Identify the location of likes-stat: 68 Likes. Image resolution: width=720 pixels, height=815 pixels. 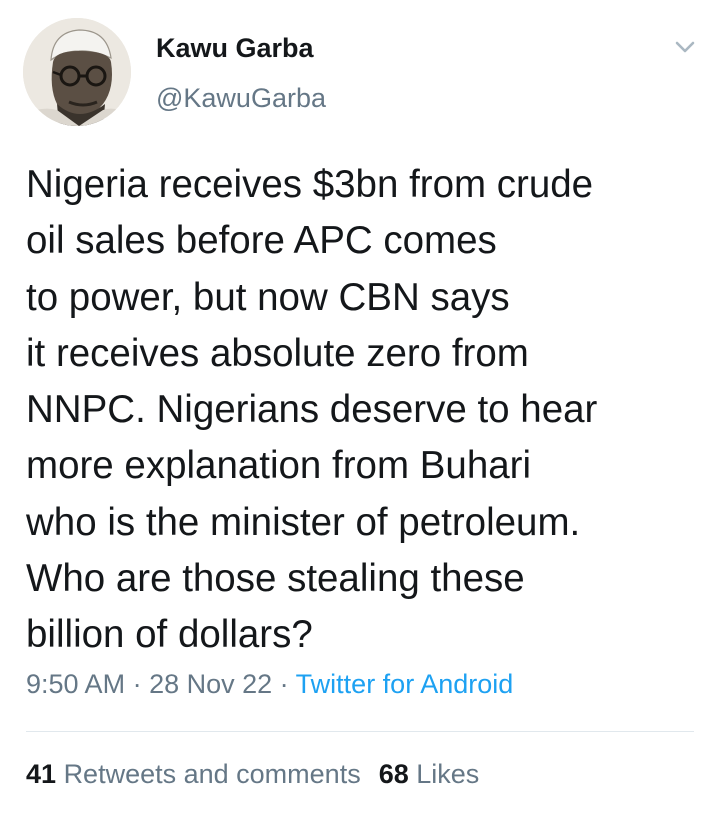
(429, 774).